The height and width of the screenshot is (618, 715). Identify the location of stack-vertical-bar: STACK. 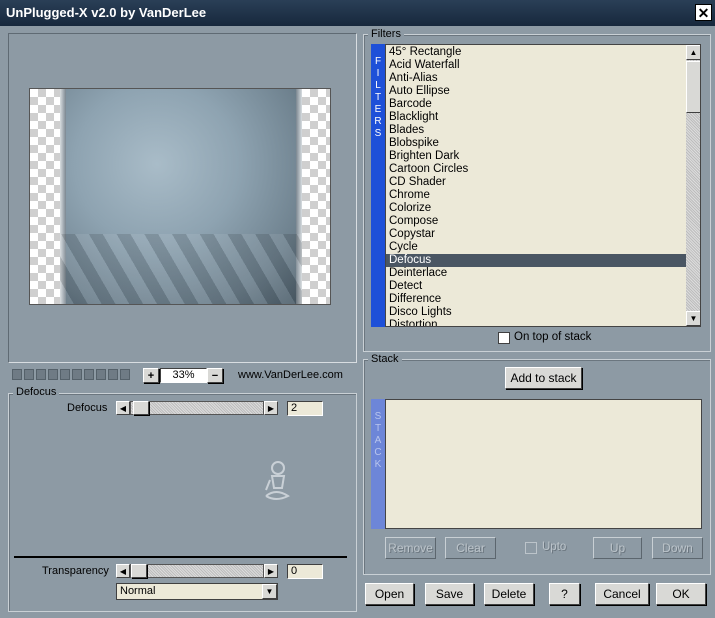
(378, 464).